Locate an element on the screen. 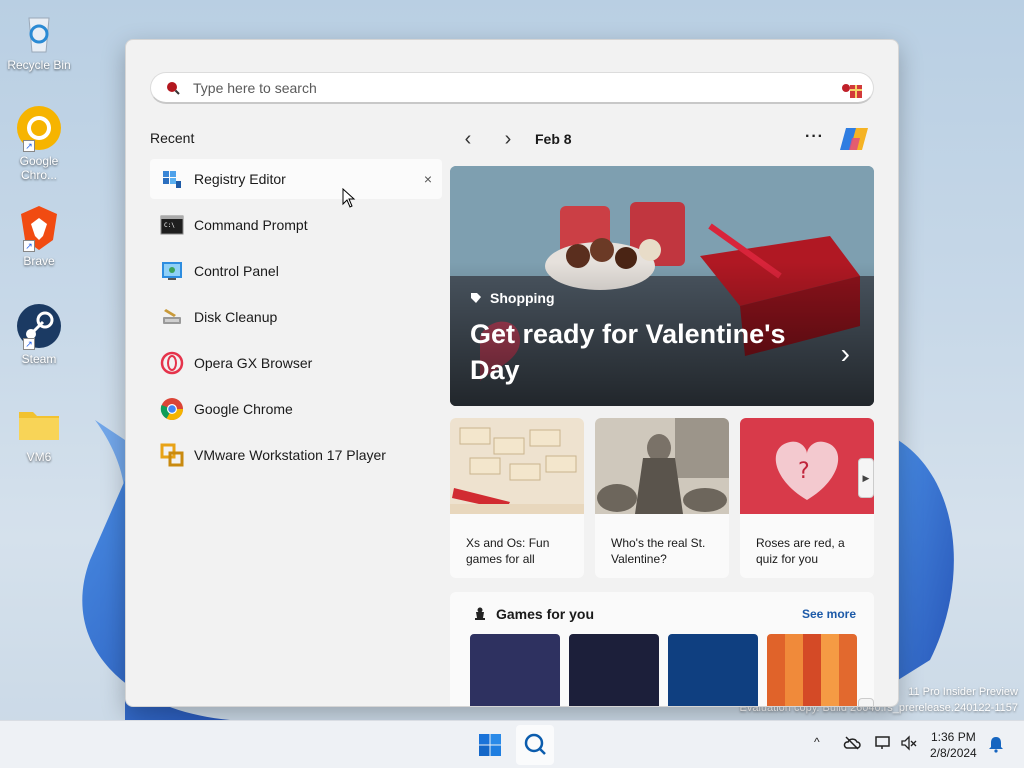 The width and height of the screenshot is (1024, 768). recent-item-control-panel: Control Panel is located at coordinates (296, 271).